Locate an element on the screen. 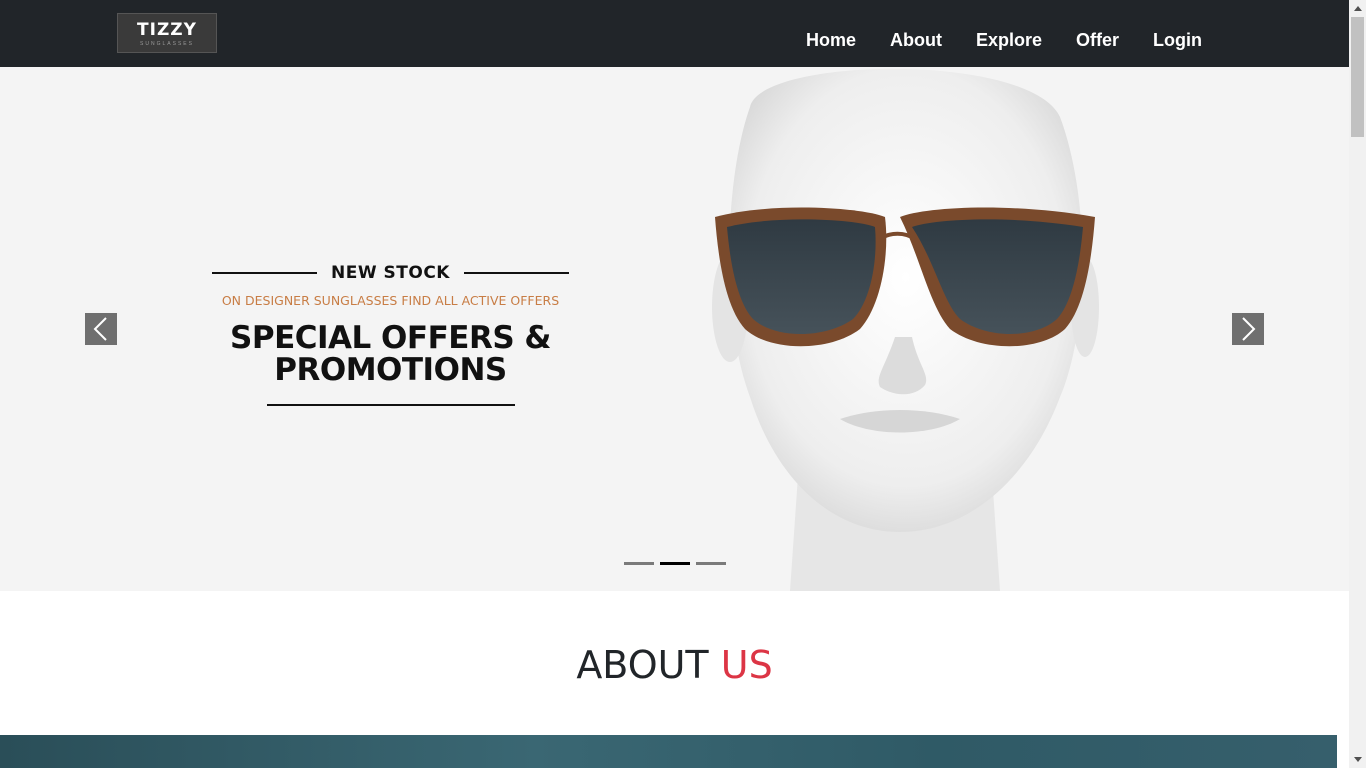  chevron-right-icon is located at coordinates (1249, 329).